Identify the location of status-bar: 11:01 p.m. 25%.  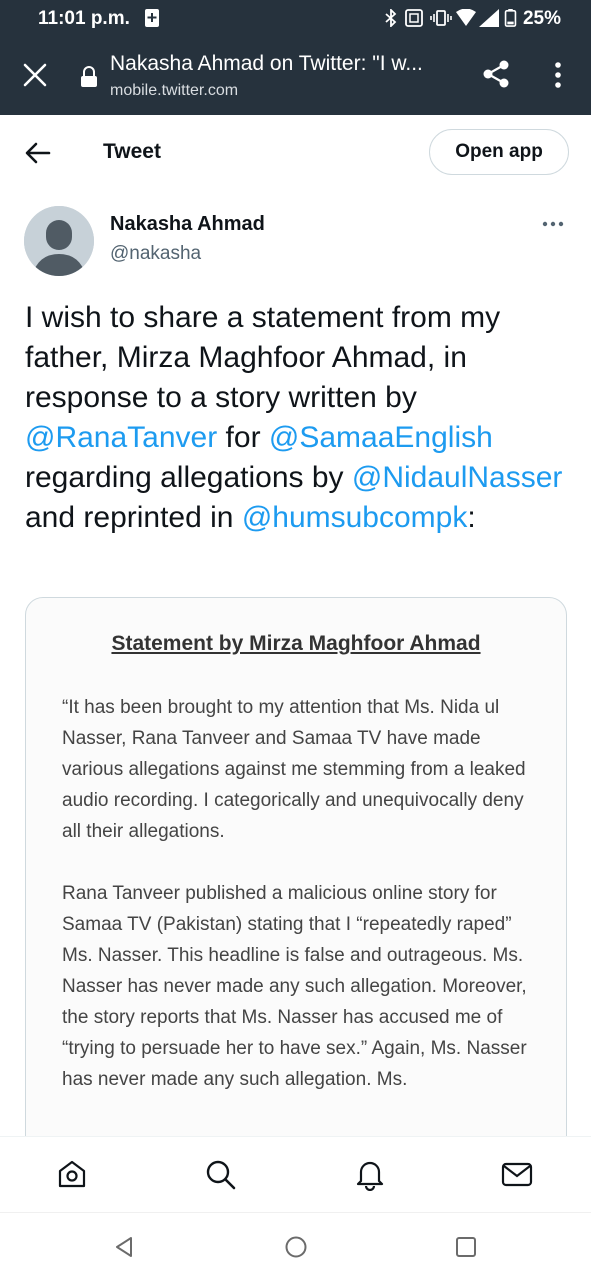
(295, 19).